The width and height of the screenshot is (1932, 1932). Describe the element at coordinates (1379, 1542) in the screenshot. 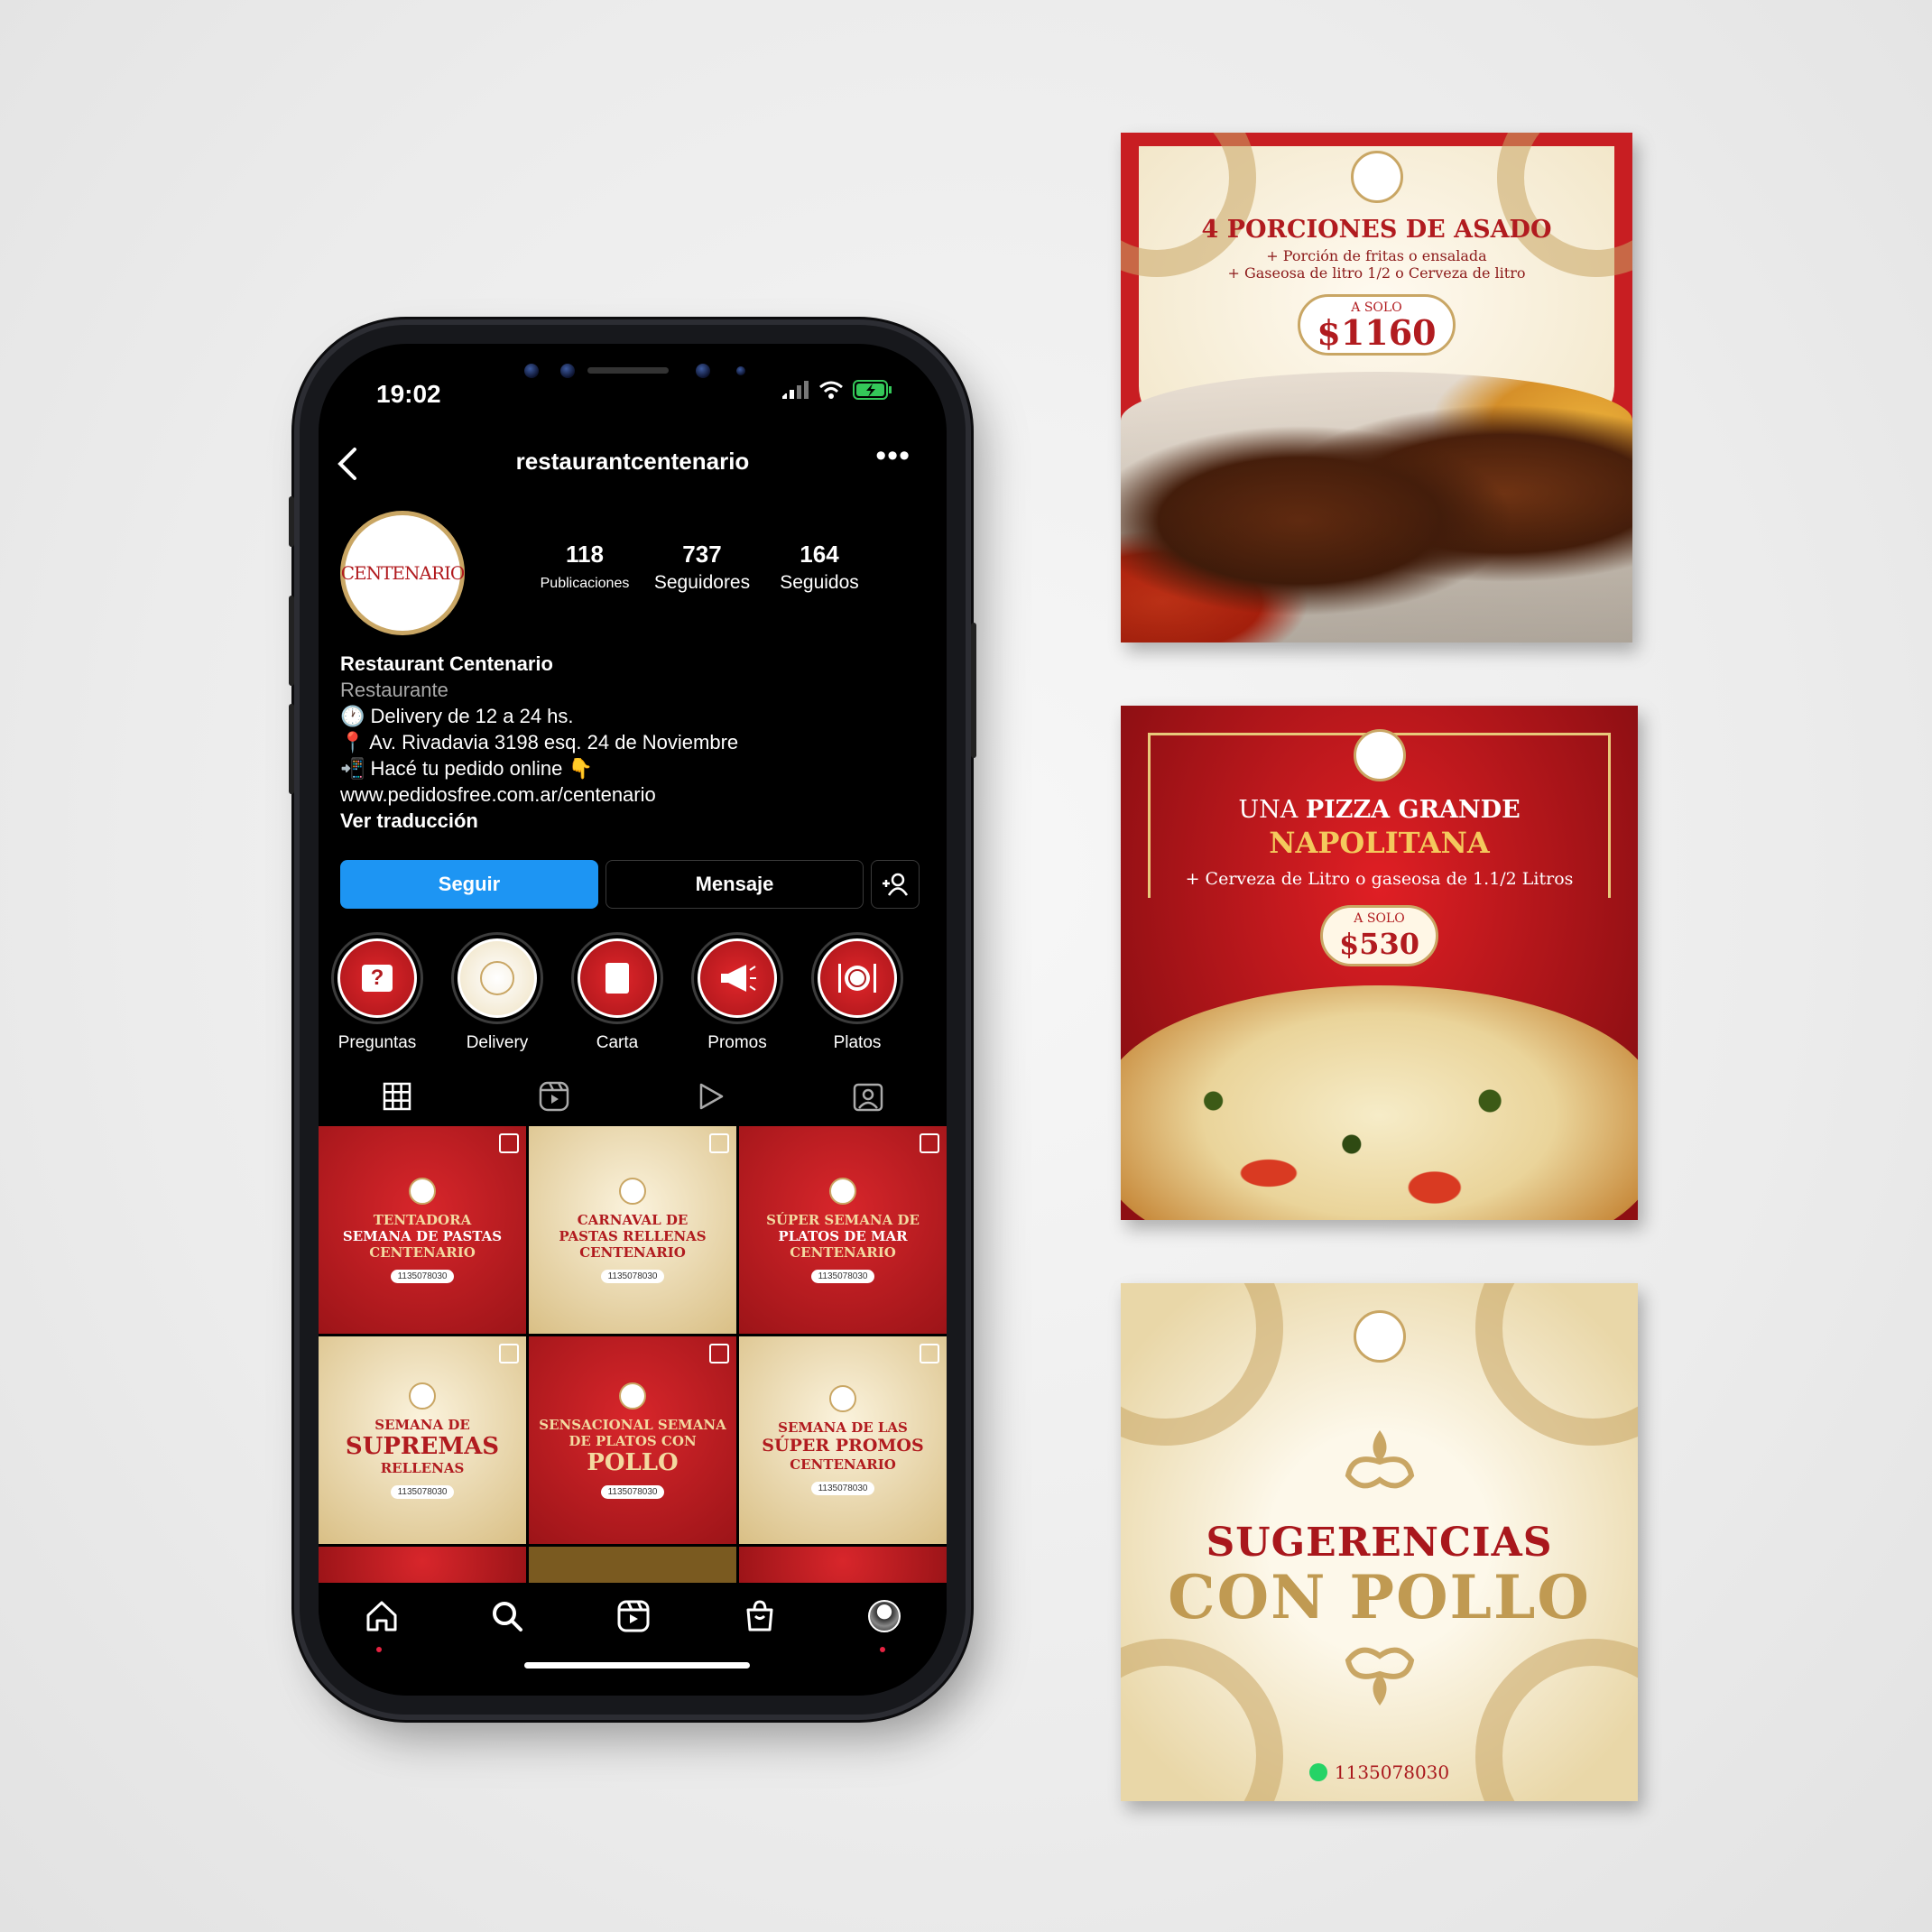

I see `promo-card-pollo: SUGERENCIAS CON POLLO 1135078030` at that location.